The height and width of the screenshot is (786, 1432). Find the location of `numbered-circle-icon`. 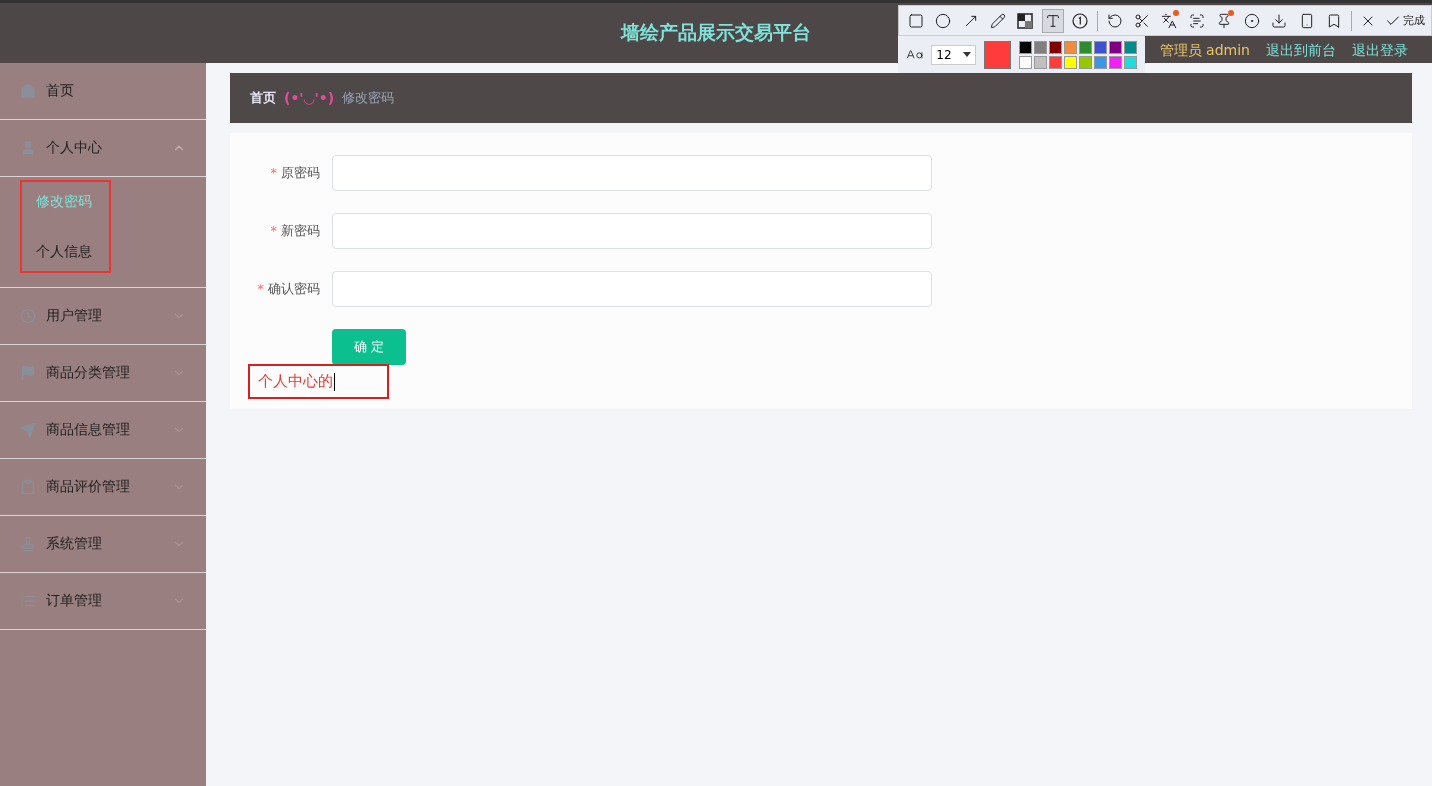

numbered-circle-icon is located at coordinates (1080, 20).